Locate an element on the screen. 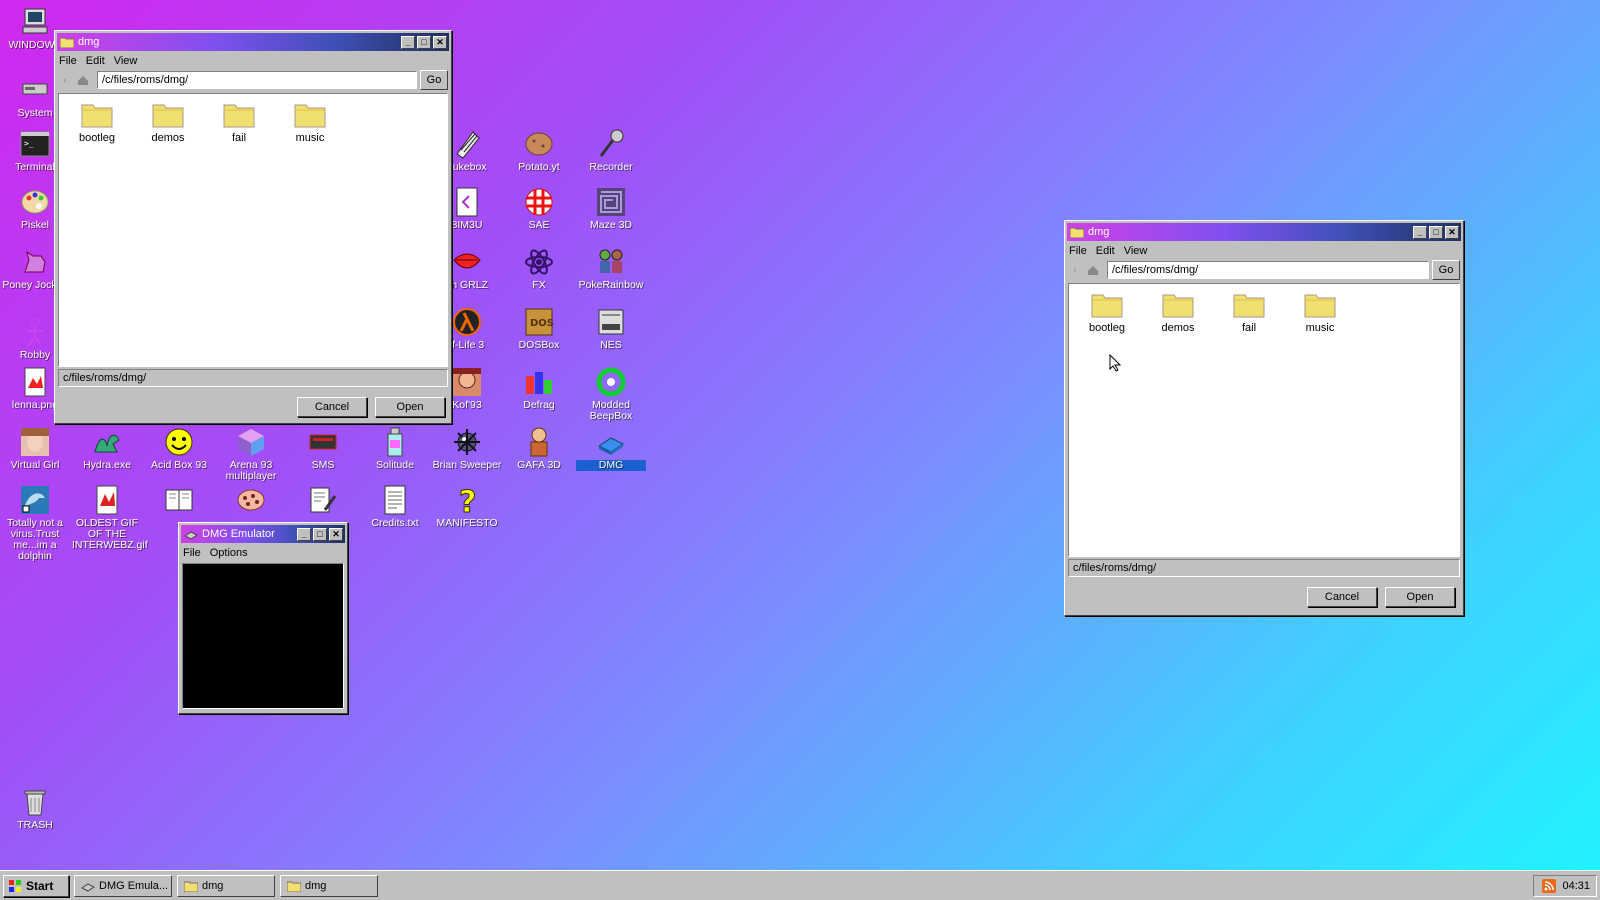 The height and width of the screenshot is (900, 1600). desktop-icon-oldest-gif: OLDEST GIF OF THE INTERWEBZ.gif is located at coordinates (110, 517).